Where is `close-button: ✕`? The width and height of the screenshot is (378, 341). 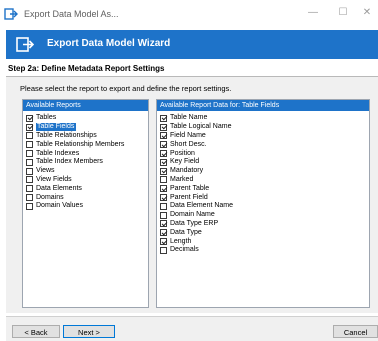
close-button: ✕ is located at coordinates (367, 12).